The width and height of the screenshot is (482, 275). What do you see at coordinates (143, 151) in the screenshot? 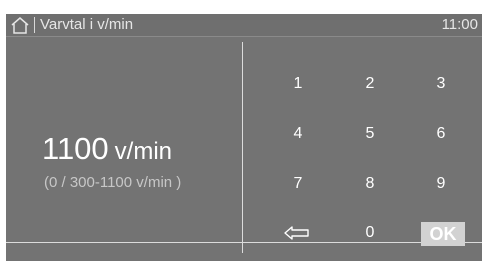
I see `value-unit: v/min` at bounding box center [143, 151].